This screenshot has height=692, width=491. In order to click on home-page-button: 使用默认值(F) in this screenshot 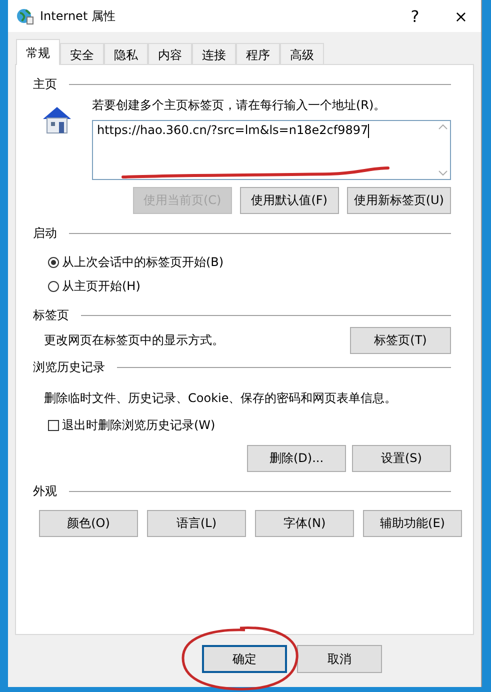, I will do `click(289, 200)`.